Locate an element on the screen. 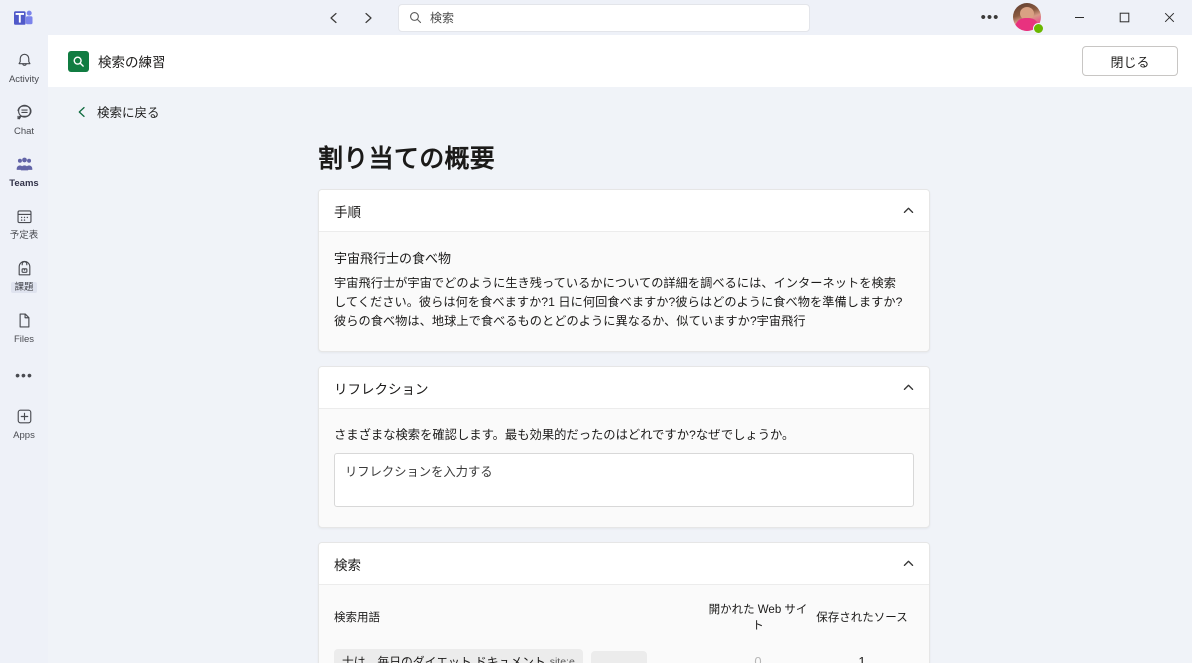  sidebar-more-button: ••• is located at coordinates (24, 375).